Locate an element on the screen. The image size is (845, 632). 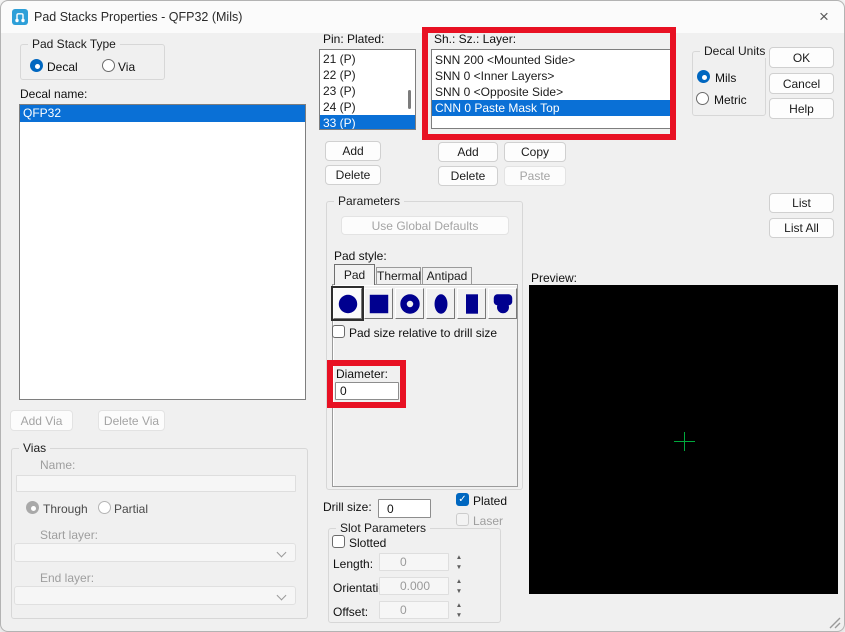
titlebar: Pad Stacks Properties - QFP32 (Mils) × is located at coordinates (422, 17).